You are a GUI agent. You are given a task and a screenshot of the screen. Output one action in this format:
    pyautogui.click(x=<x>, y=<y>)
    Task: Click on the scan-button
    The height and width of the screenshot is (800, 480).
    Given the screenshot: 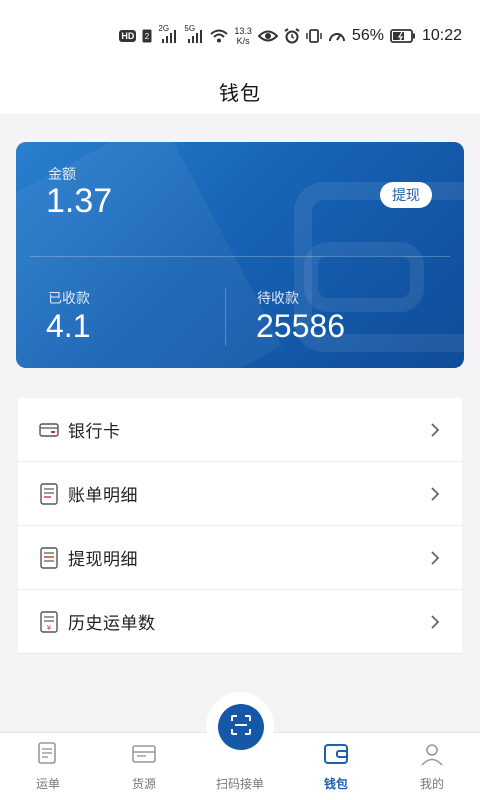 What is the action you would take?
    pyautogui.click(x=241, y=727)
    